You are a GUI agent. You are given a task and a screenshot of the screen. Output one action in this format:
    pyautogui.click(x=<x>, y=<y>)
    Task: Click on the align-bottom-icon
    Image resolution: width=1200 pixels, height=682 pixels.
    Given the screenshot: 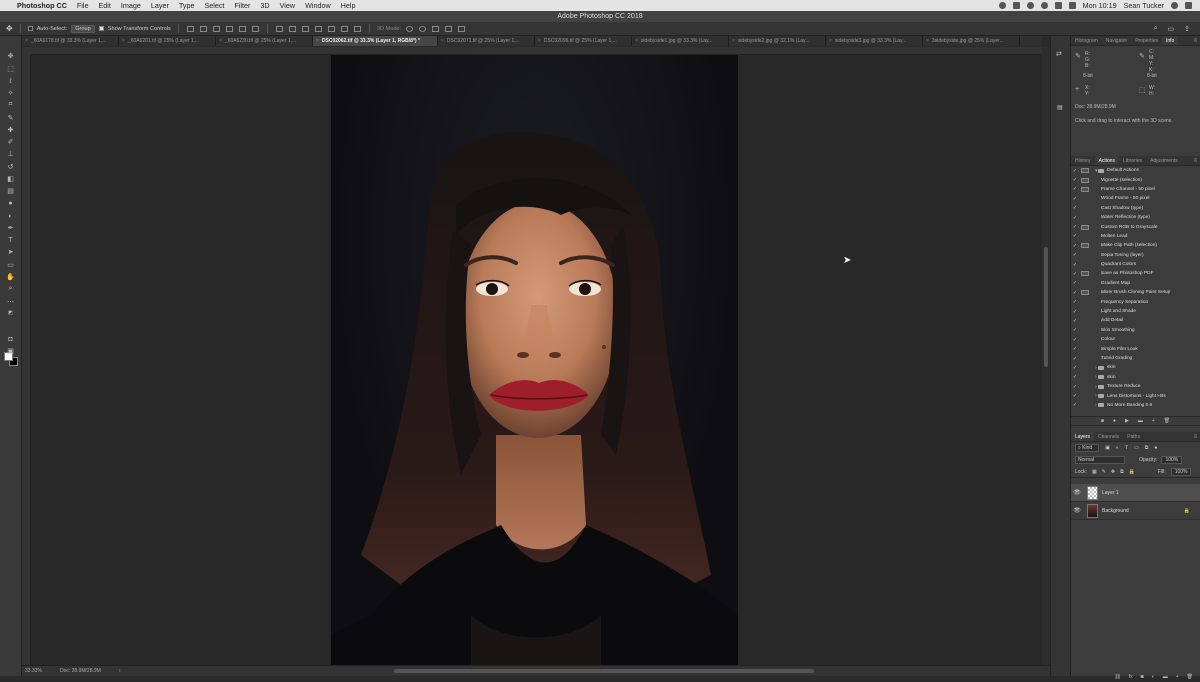 What is the action you would take?
    pyautogui.click(x=216, y=28)
    